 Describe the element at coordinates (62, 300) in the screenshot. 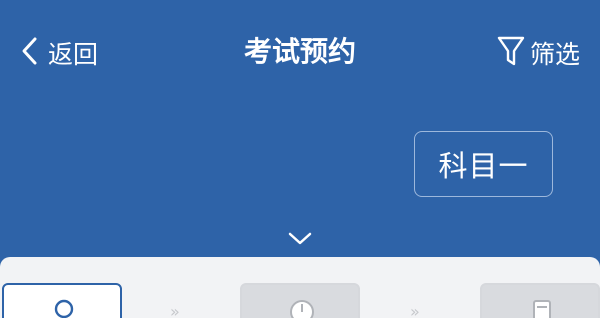

I see `step-user` at that location.